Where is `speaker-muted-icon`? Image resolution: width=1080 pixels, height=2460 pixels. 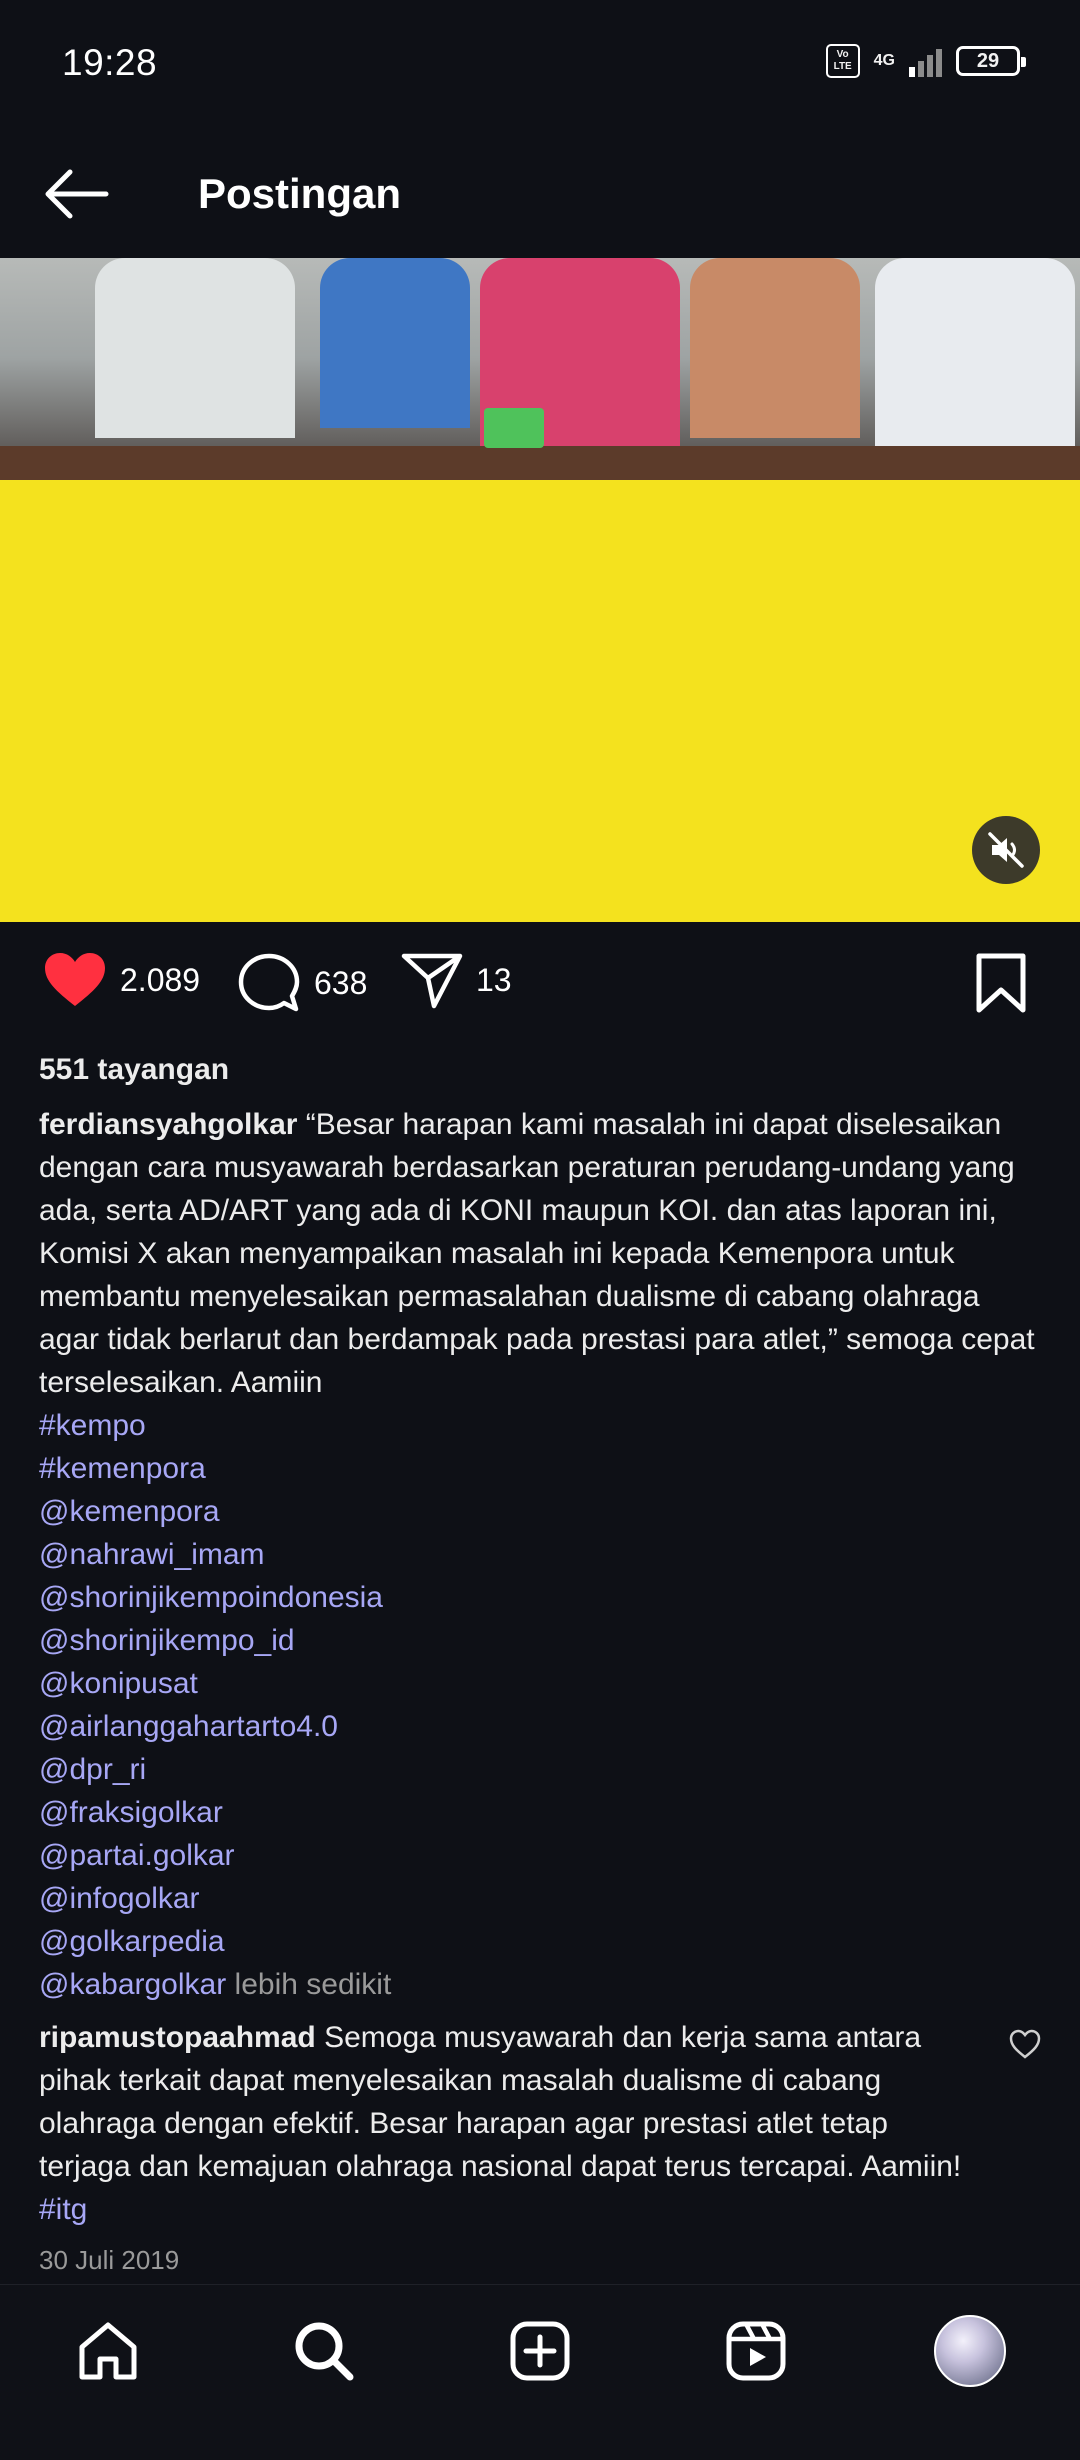
speaker-muted-icon is located at coordinates (1006, 850).